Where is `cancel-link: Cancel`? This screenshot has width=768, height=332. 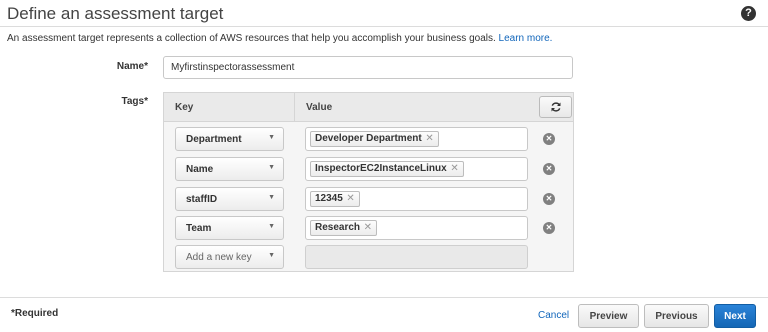
cancel-link: Cancel is located at coordinates (553, 315).